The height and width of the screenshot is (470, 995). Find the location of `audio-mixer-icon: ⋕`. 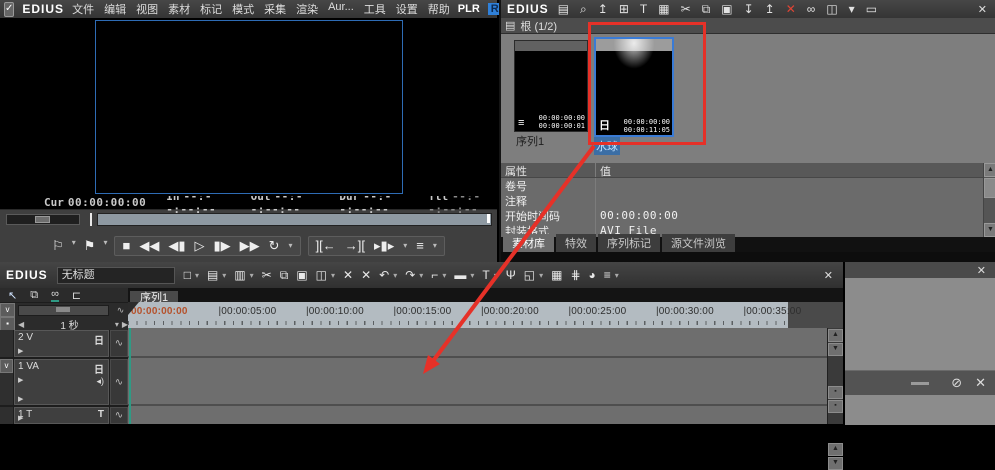

audio-mixer-icon: ⋕ is located at coordinates (575, 275).